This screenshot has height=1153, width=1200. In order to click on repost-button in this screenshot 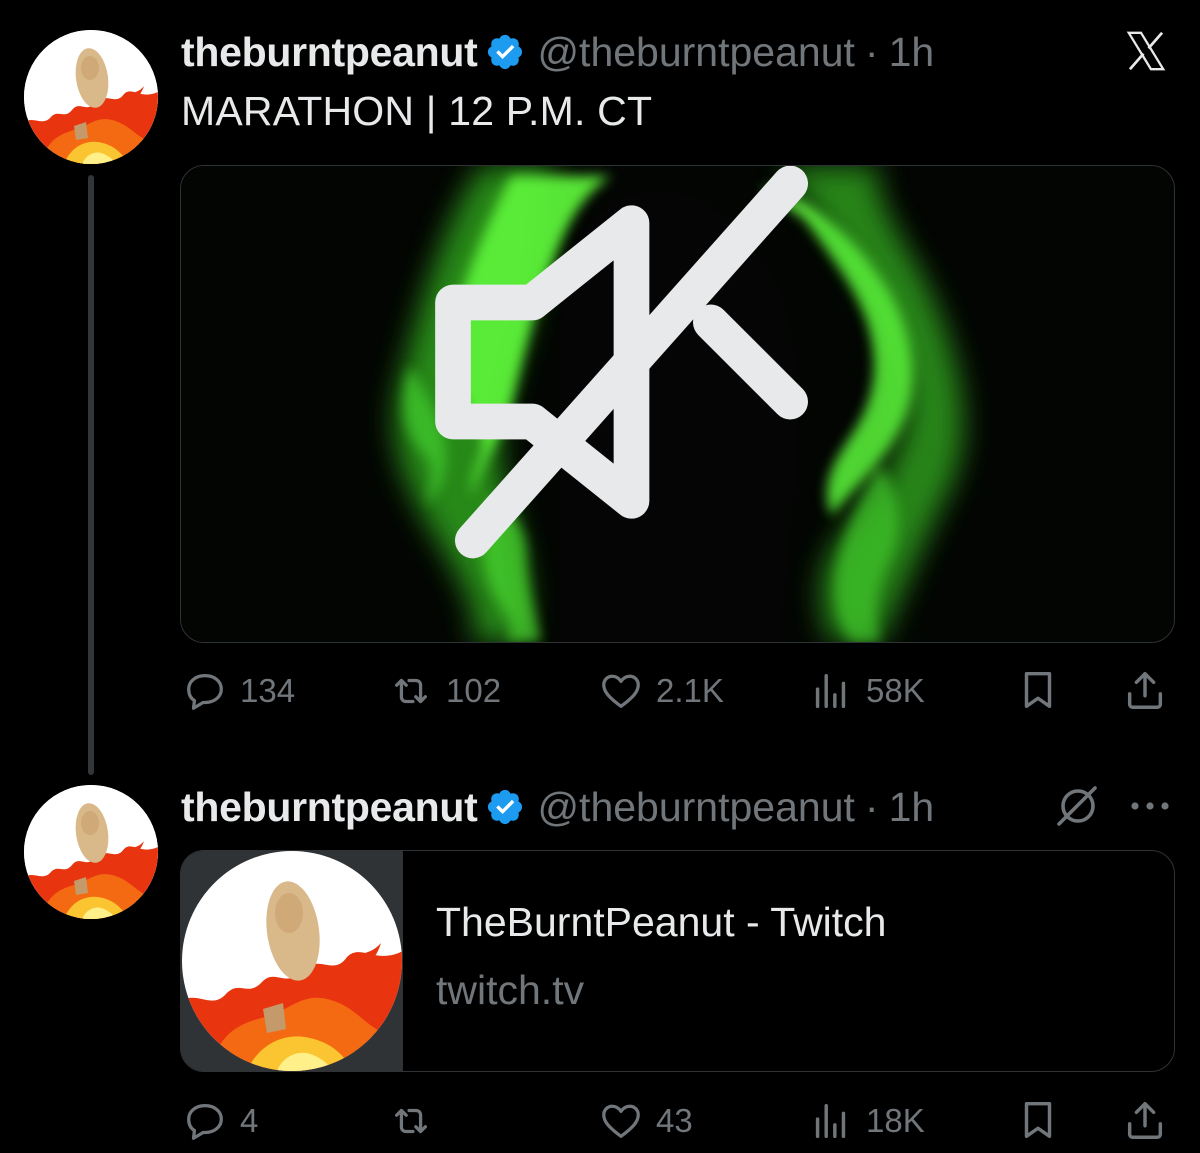, I will do `click(417, 1121)`.